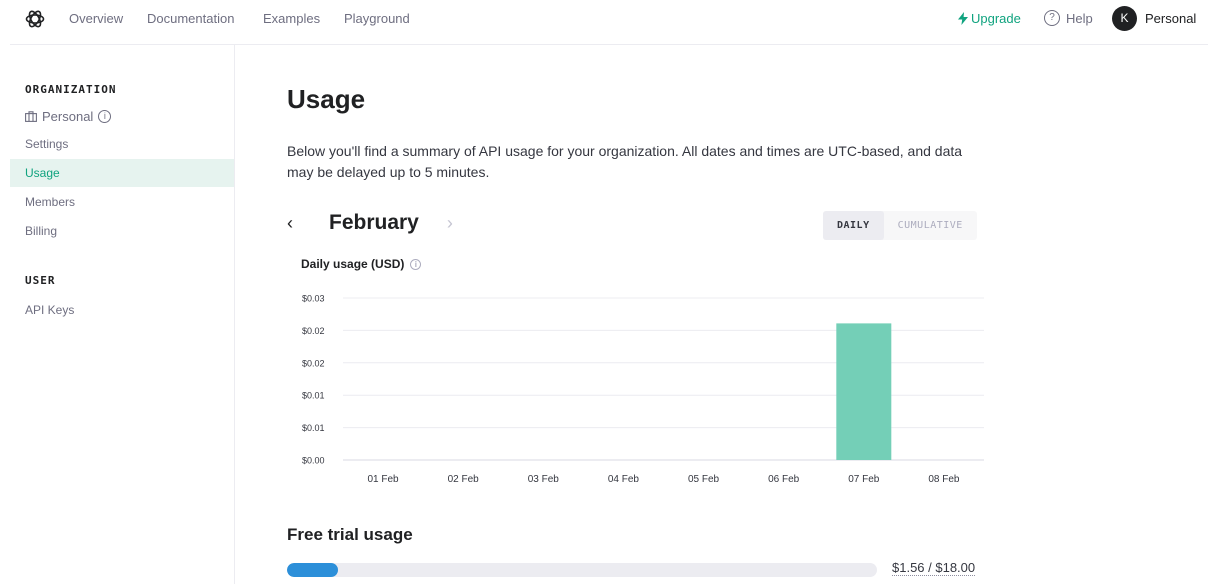 This screenshot has width=1208, height=584. I want to click on chevron-left-icon: ‹, so click(298, 223).